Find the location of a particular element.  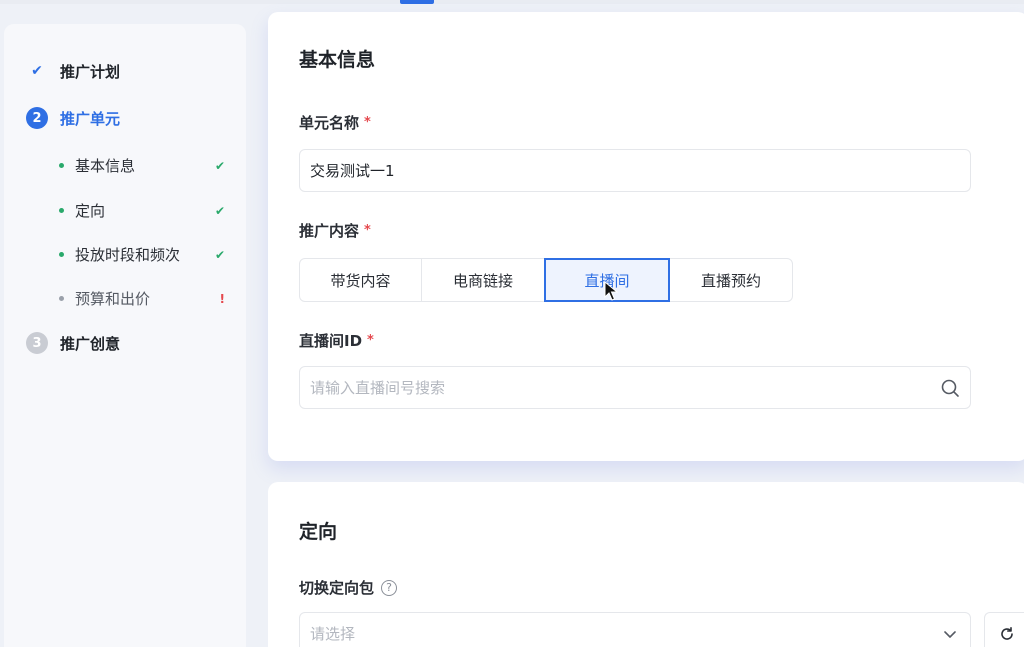

substep-label: 定向 is located at coordinates (90, 211).